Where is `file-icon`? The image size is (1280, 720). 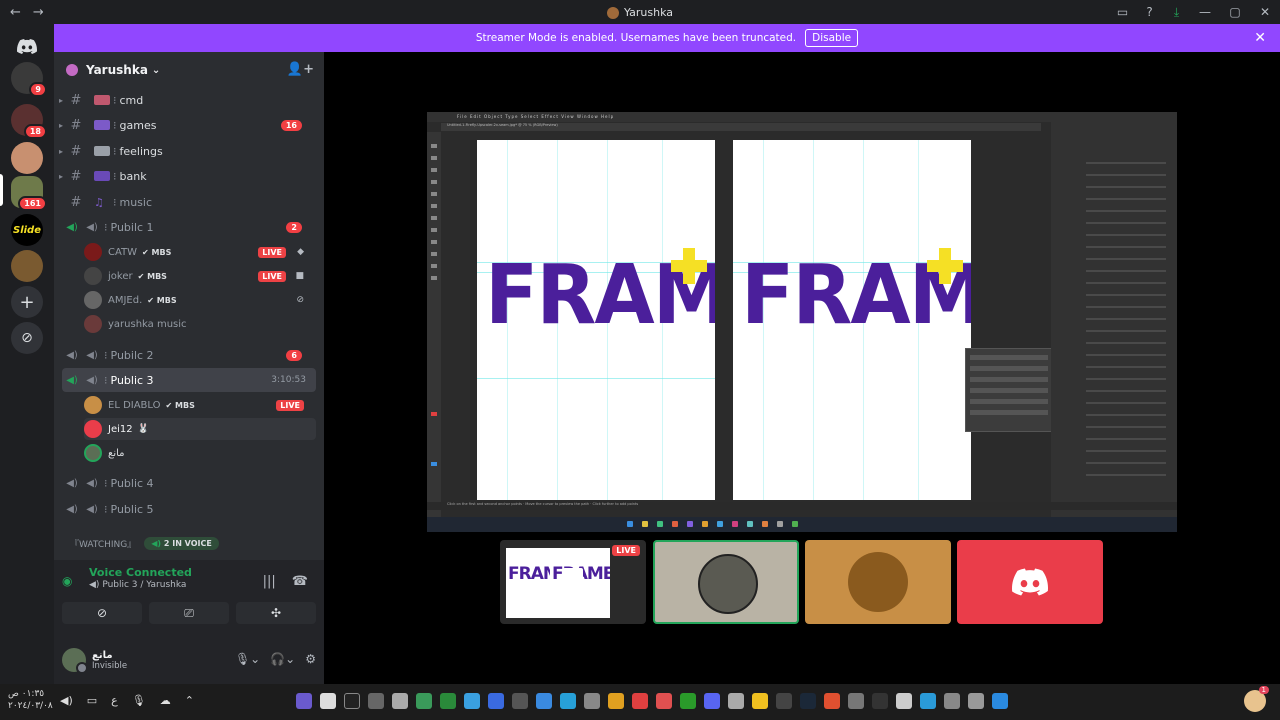
file-icon is located at coordinates (328, 701).